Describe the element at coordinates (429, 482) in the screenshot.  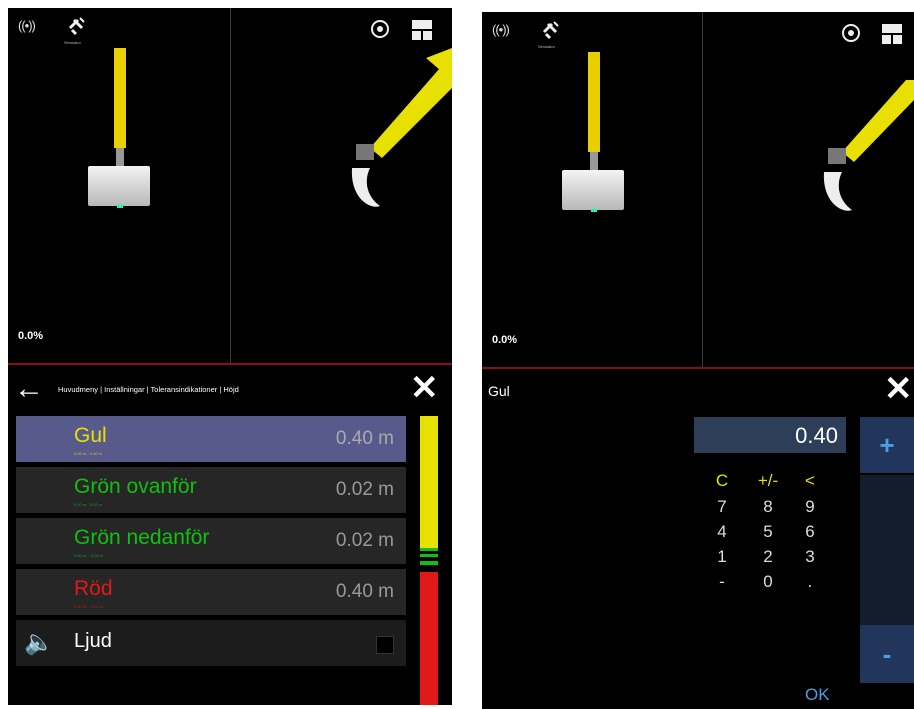
I see `tolerance-bar-yellow` at that location.